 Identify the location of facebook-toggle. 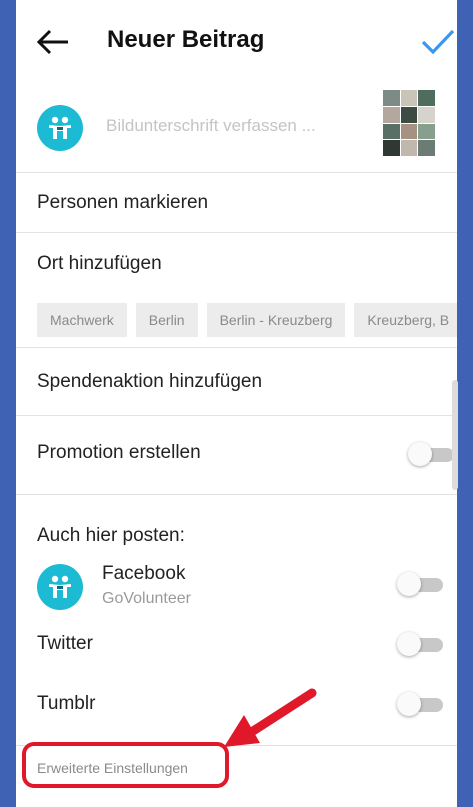
(421, 584).